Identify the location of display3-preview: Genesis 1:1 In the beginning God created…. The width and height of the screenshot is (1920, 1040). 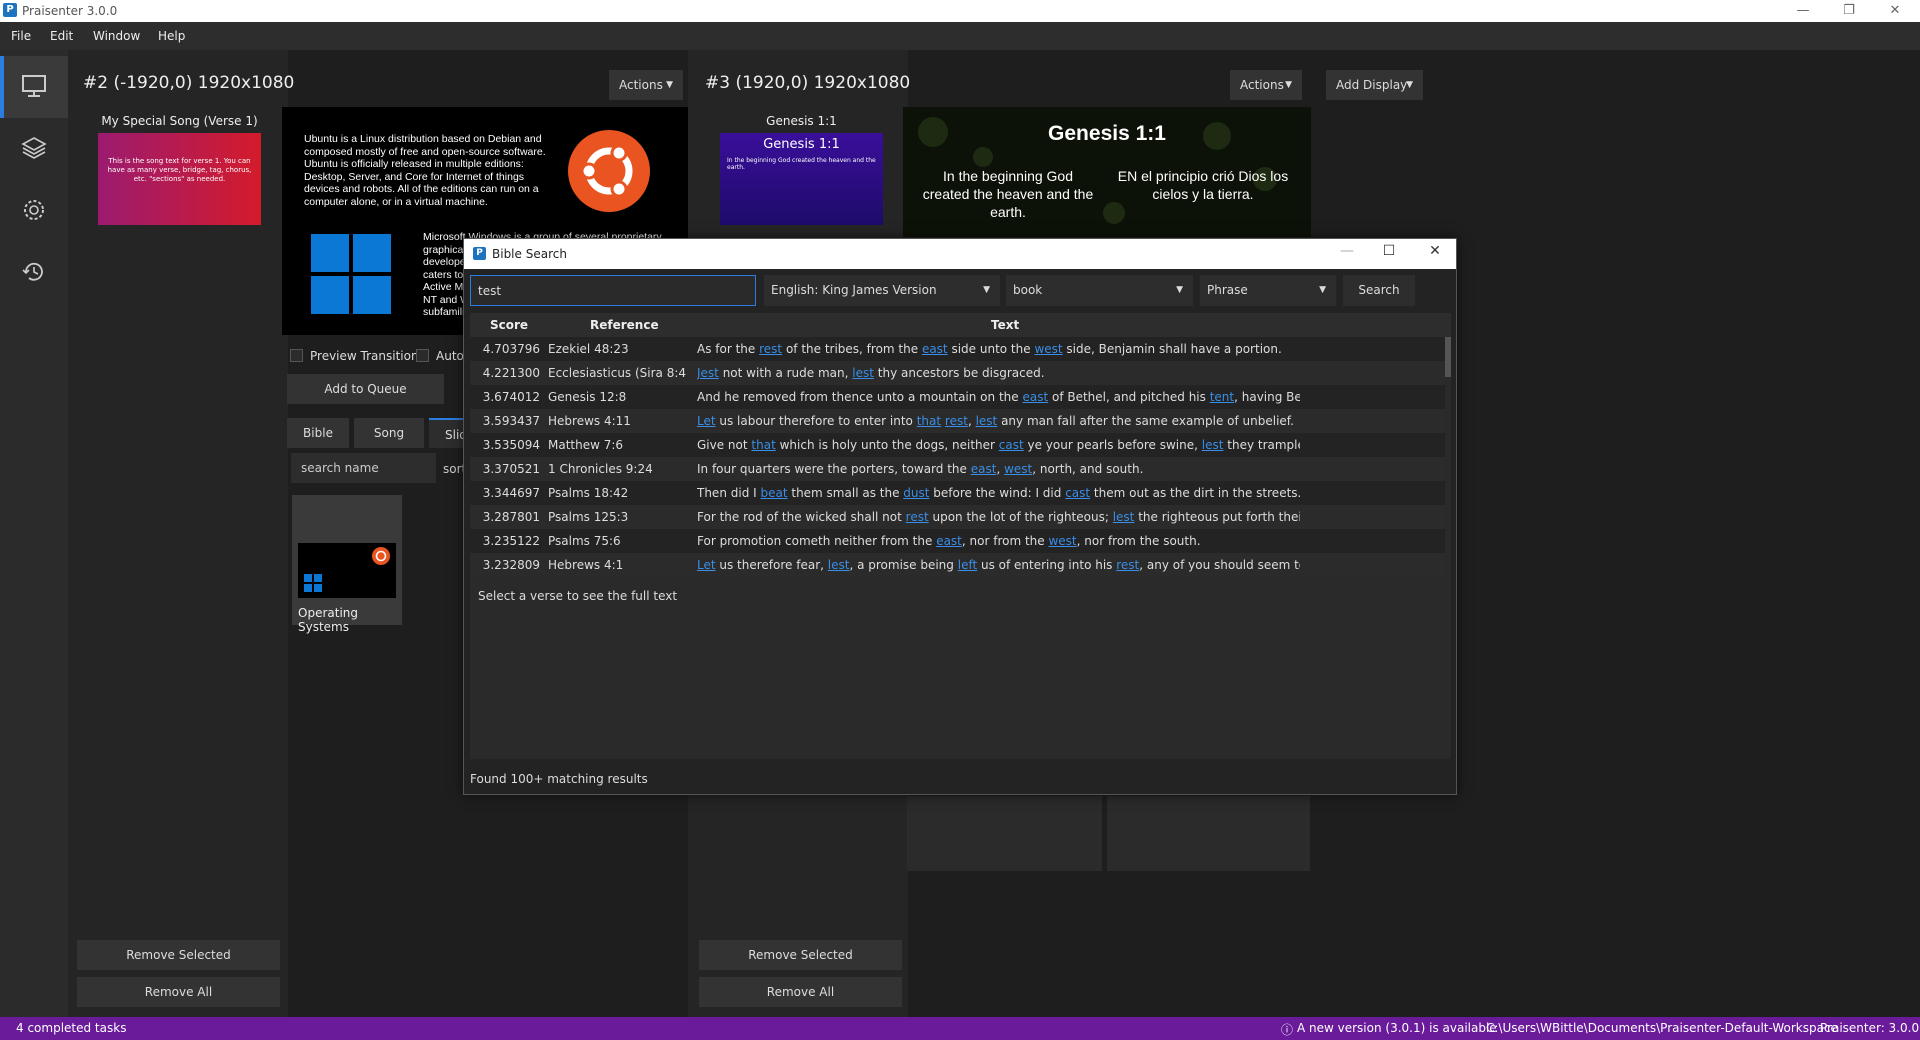
(1107, 172).